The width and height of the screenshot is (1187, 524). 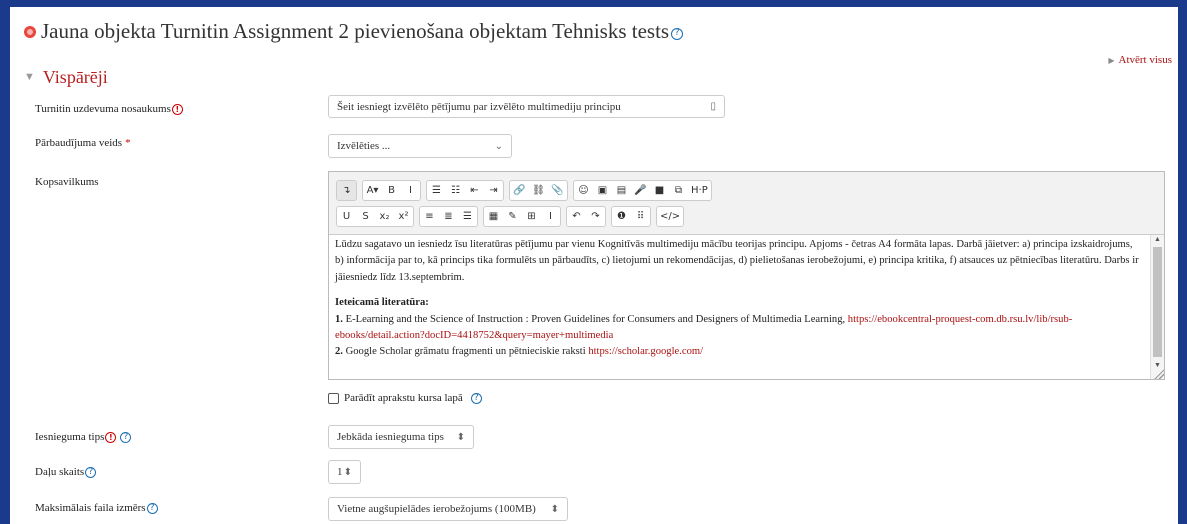 What do you see at coordinates (365, 216) in the screenshot?
I see `toolbar-button-icon: S` at bounding box center [365, 216].